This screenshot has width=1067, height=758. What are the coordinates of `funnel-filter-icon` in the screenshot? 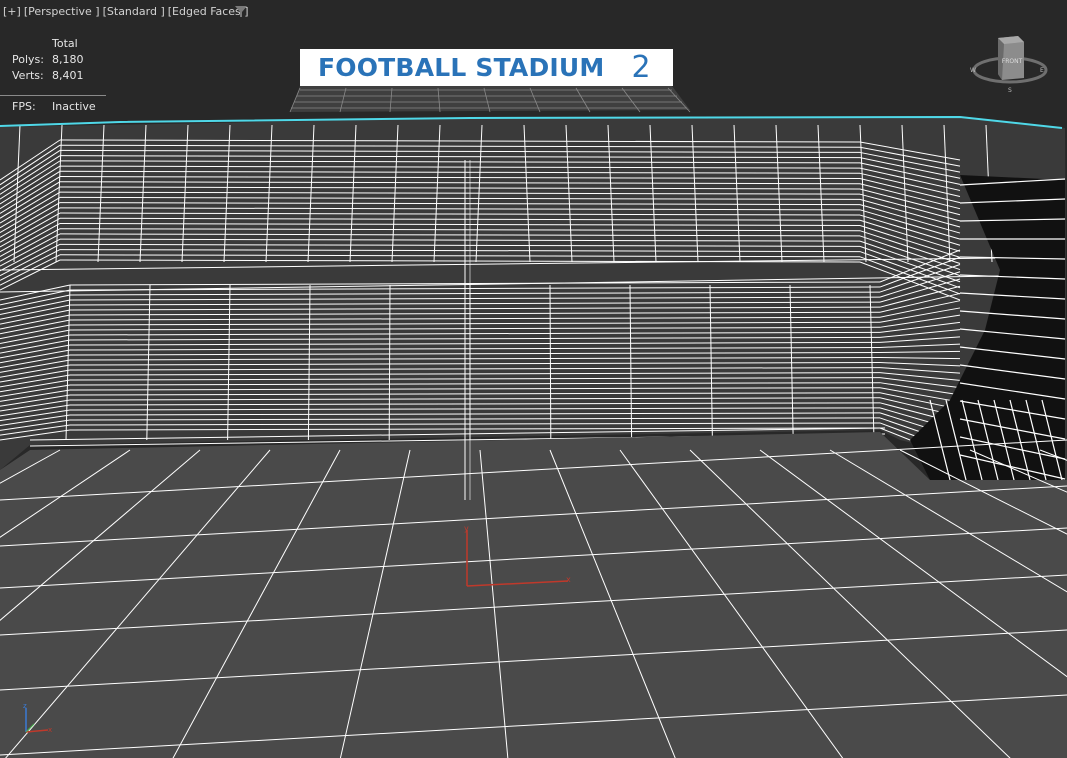 It's located at (241, 11).